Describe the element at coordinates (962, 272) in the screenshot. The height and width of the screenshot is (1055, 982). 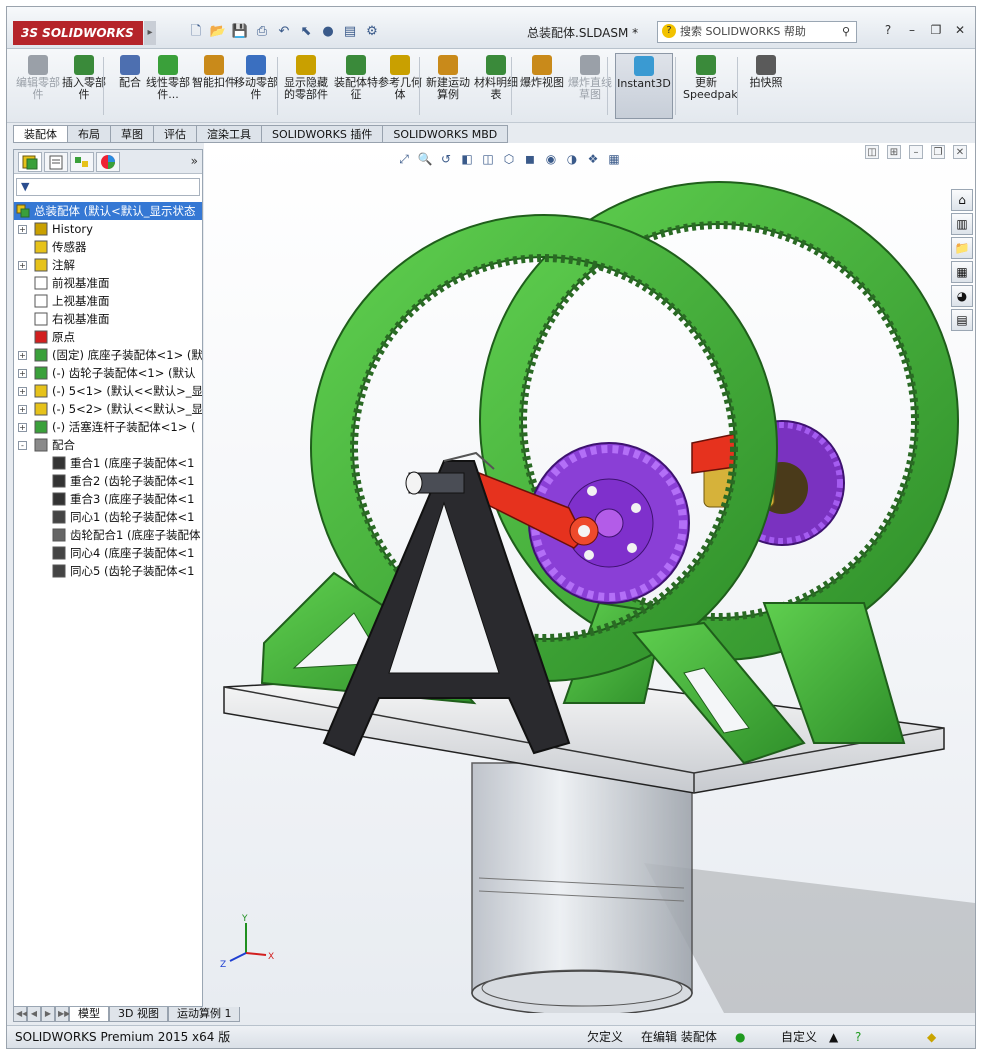
I see `view-palette-icon: ▦` at that location.